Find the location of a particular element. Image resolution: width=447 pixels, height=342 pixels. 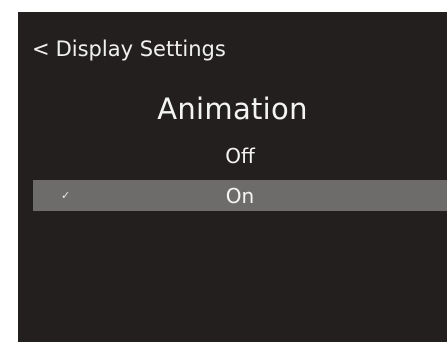

option-label: On is located at coordinates (240, 195).